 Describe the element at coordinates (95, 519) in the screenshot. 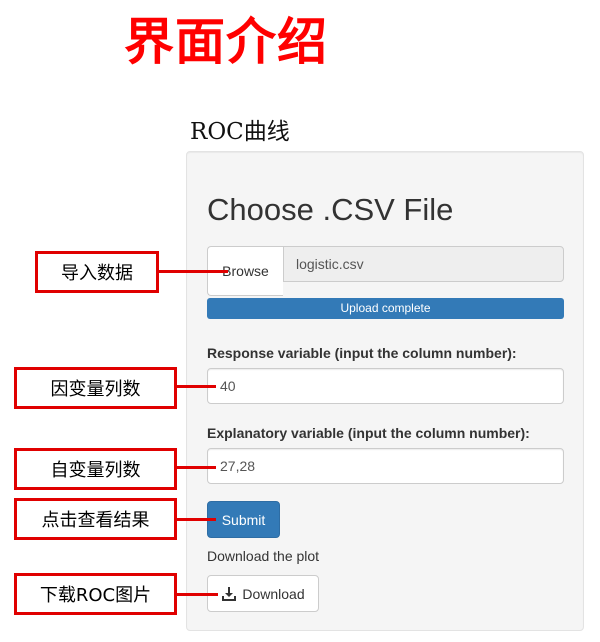

I see `annotation-view-results: 点击查看结果` at that location.